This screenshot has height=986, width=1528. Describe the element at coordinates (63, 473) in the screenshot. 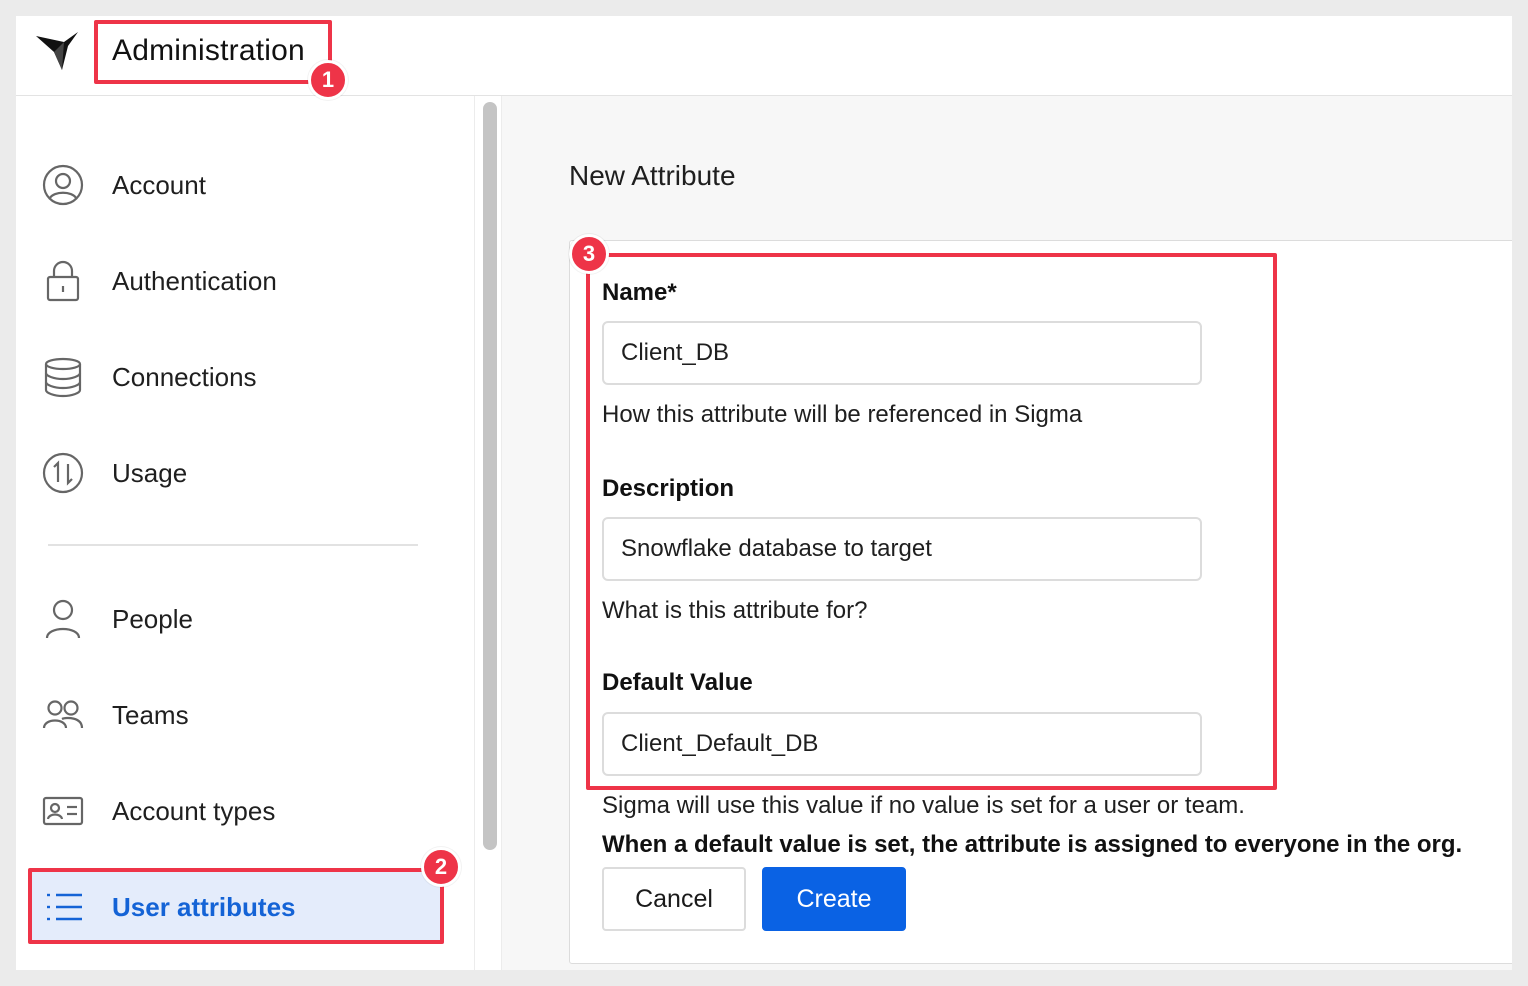

I see `usage-arrows-icon` at that location.